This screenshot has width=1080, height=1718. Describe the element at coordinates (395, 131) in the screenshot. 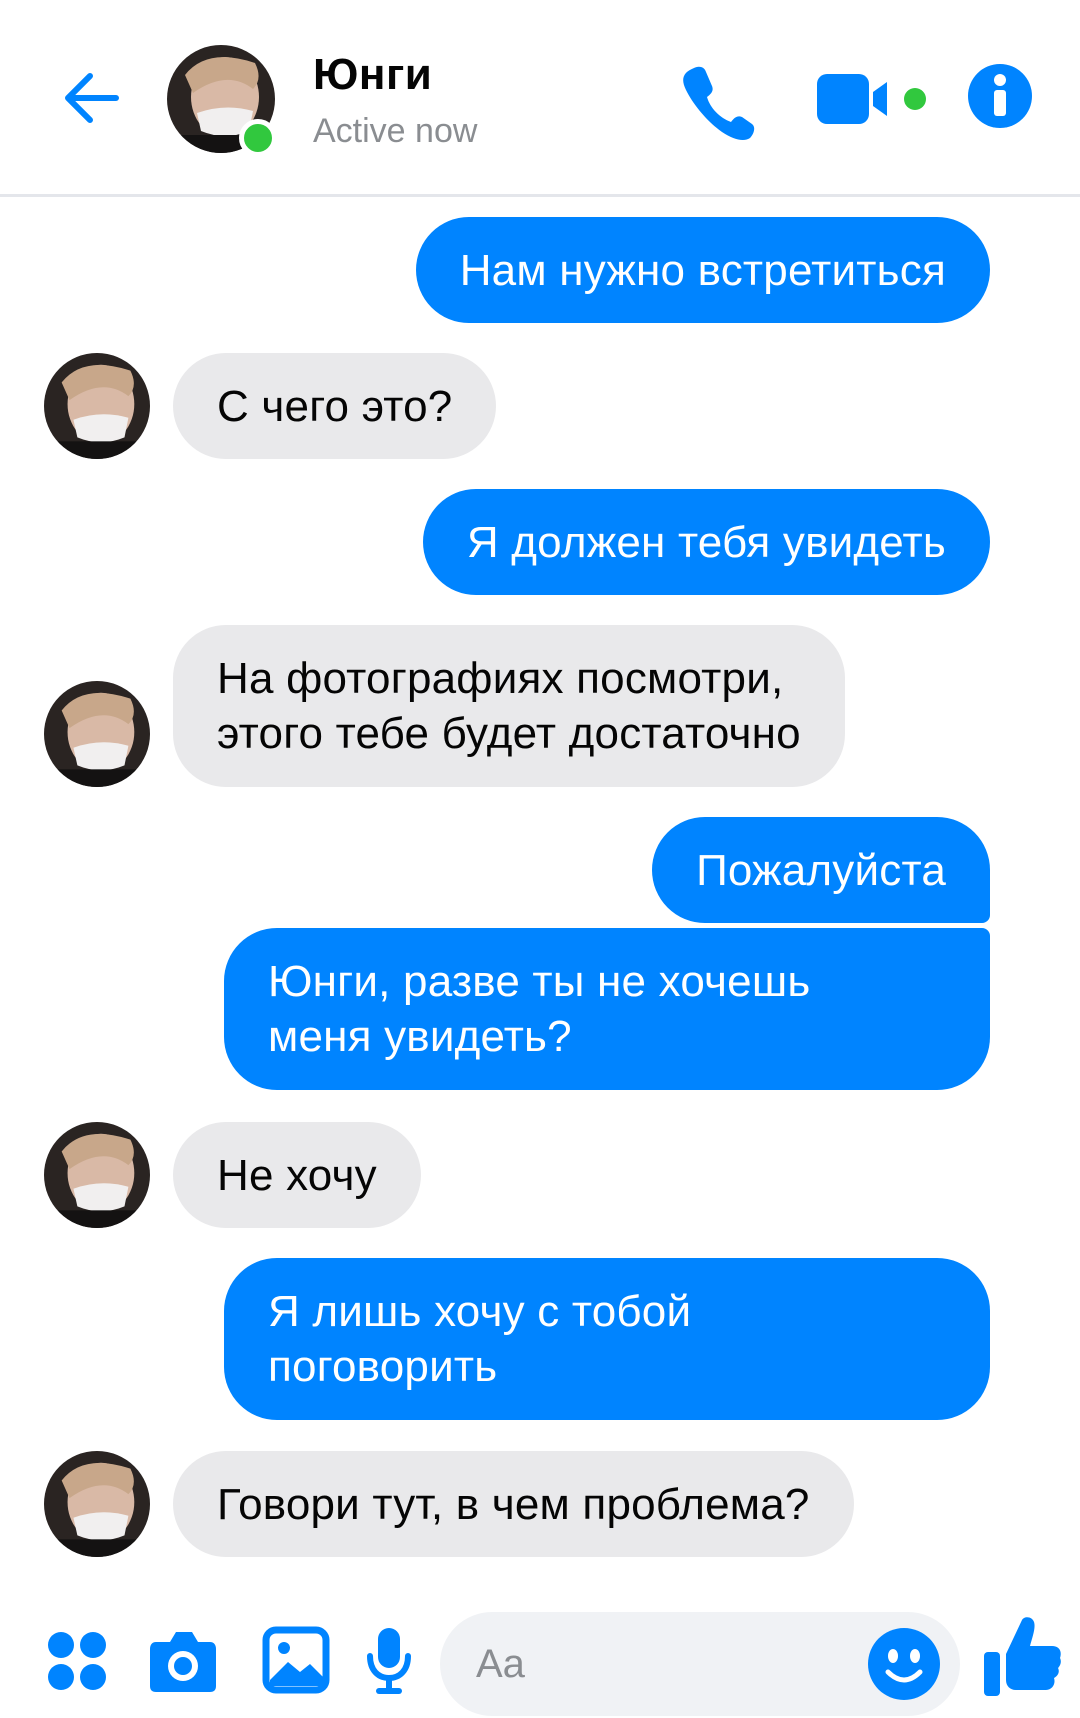

I see `contact-status: Active now` at that location.